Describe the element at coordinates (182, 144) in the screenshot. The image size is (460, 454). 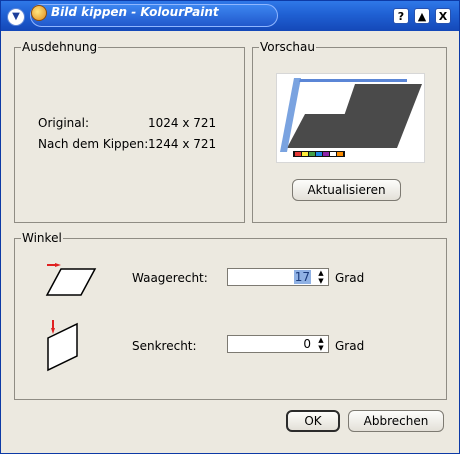
I see `after-value: 1244 x 721` at that location.